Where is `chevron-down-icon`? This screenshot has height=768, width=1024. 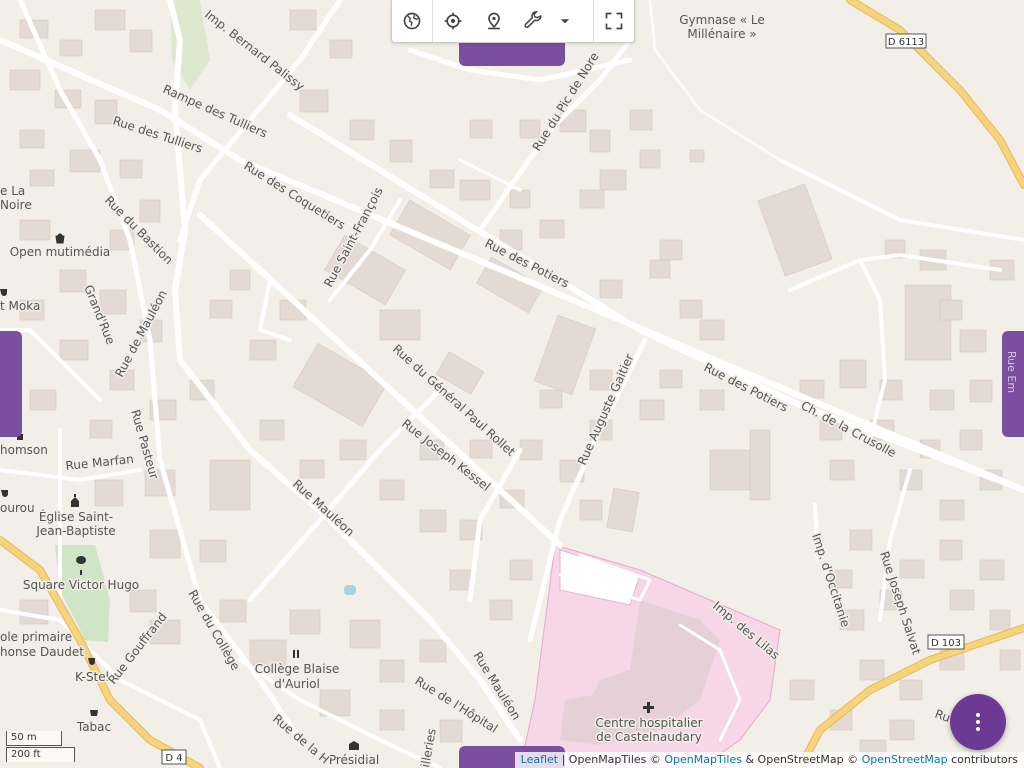
chevron-down-icon is located at coordinates (564, 21).